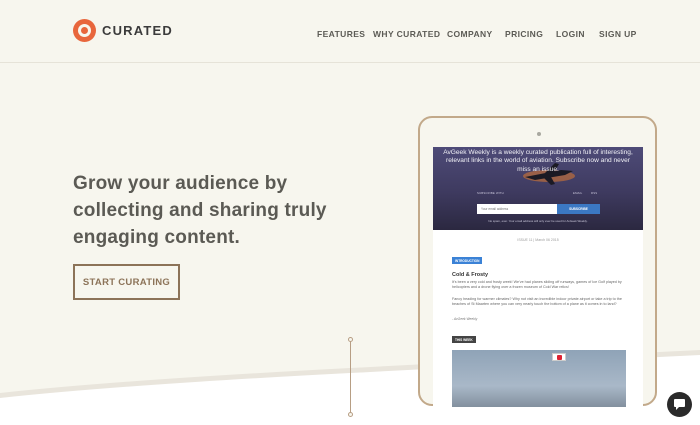  I want to click on nav-why-curated: WHY CURATED, so click(406, 34).